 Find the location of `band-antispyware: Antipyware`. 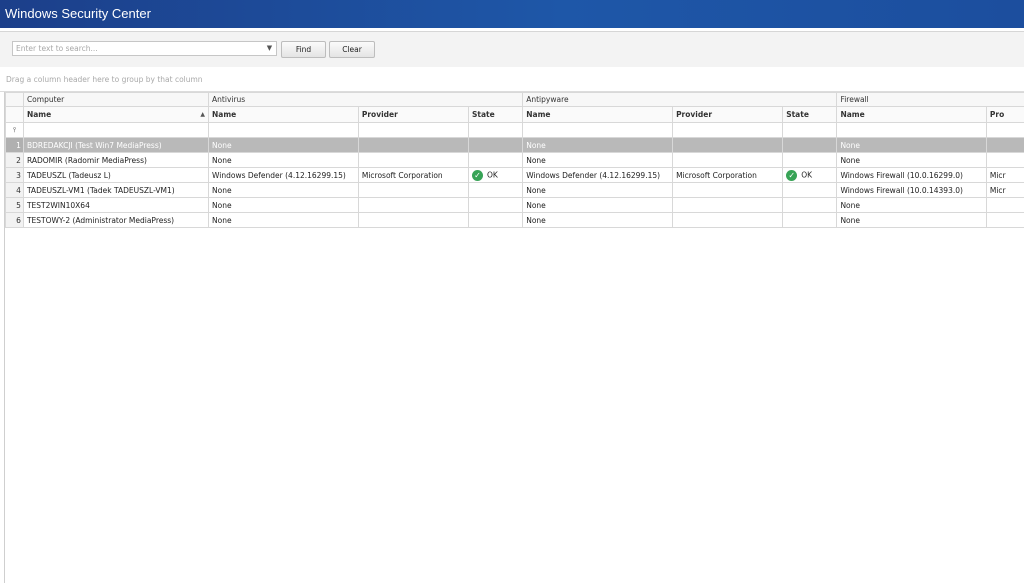

band-antispyware: Antipyware is located at coordinates (680, 99).